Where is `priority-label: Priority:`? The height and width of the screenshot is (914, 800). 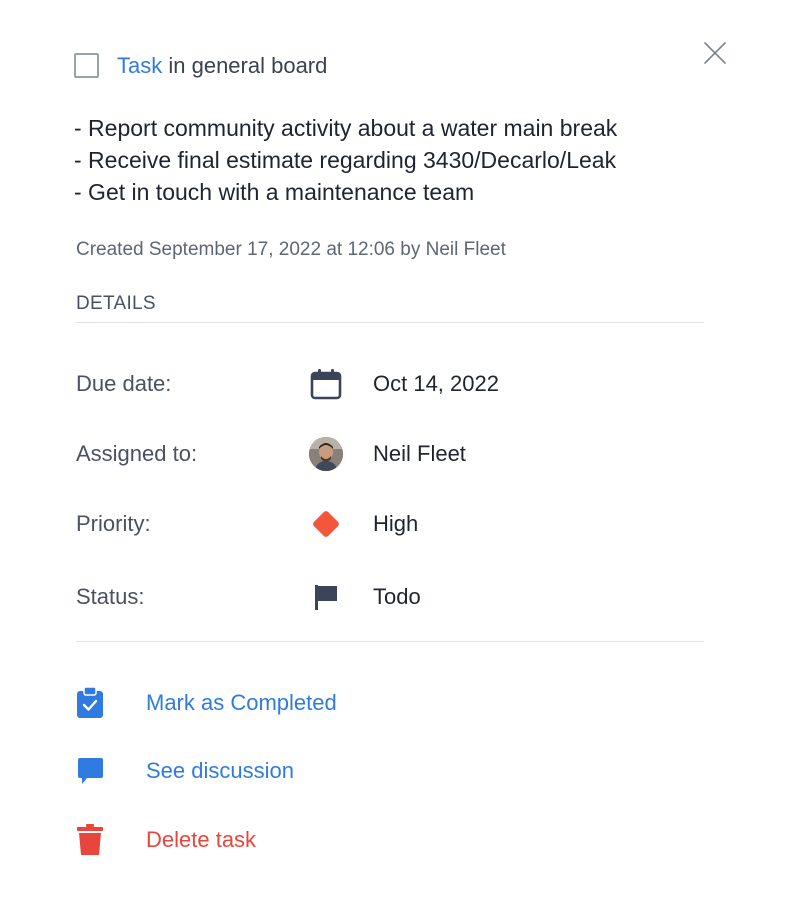 priority-label: Priority: is located at coordinates (113, 523).